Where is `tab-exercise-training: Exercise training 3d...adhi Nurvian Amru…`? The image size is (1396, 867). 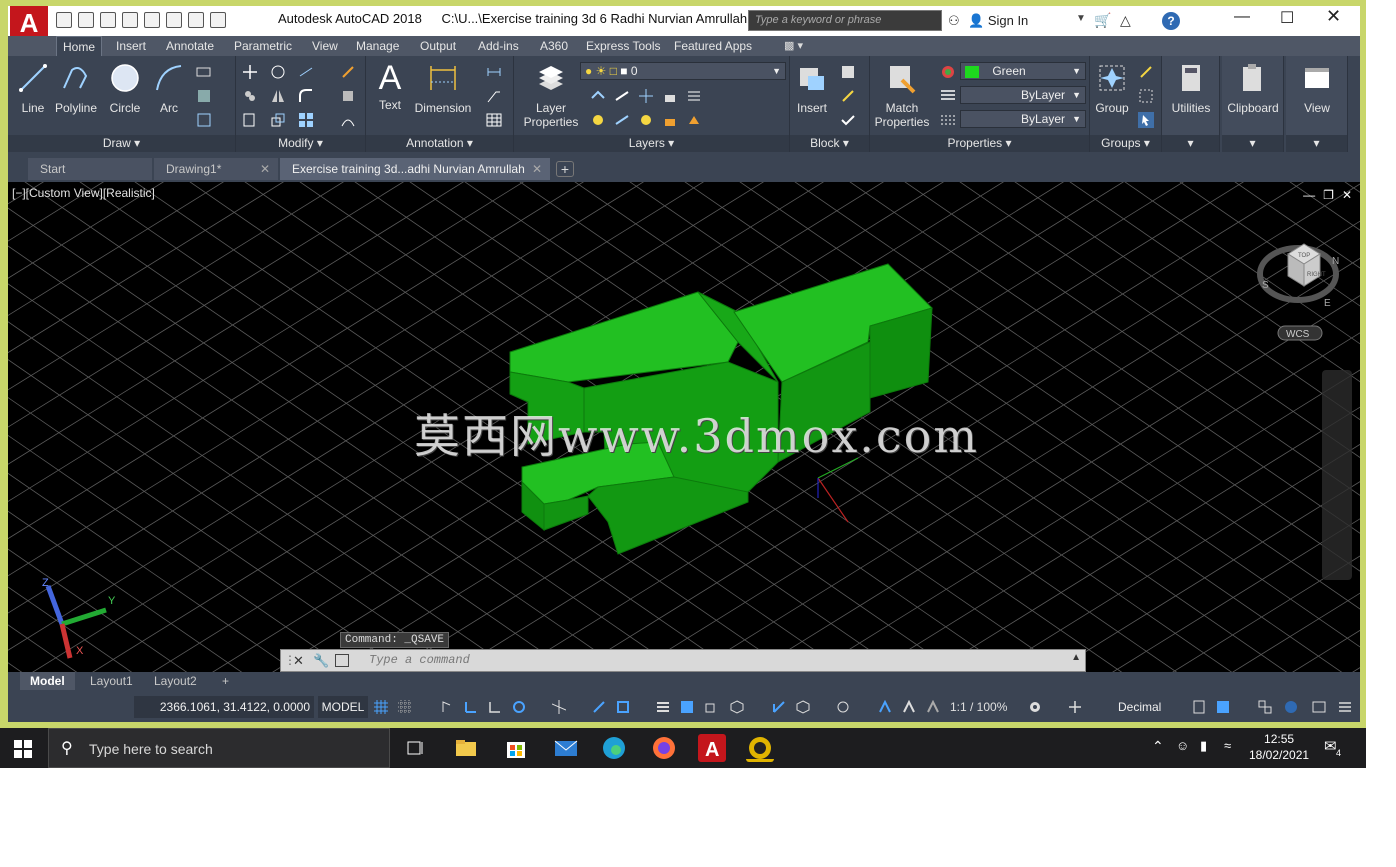
tab-exercise-training: Exercise training 3d...adhi Nurvian Amru… is located at coordinates (415, 169).